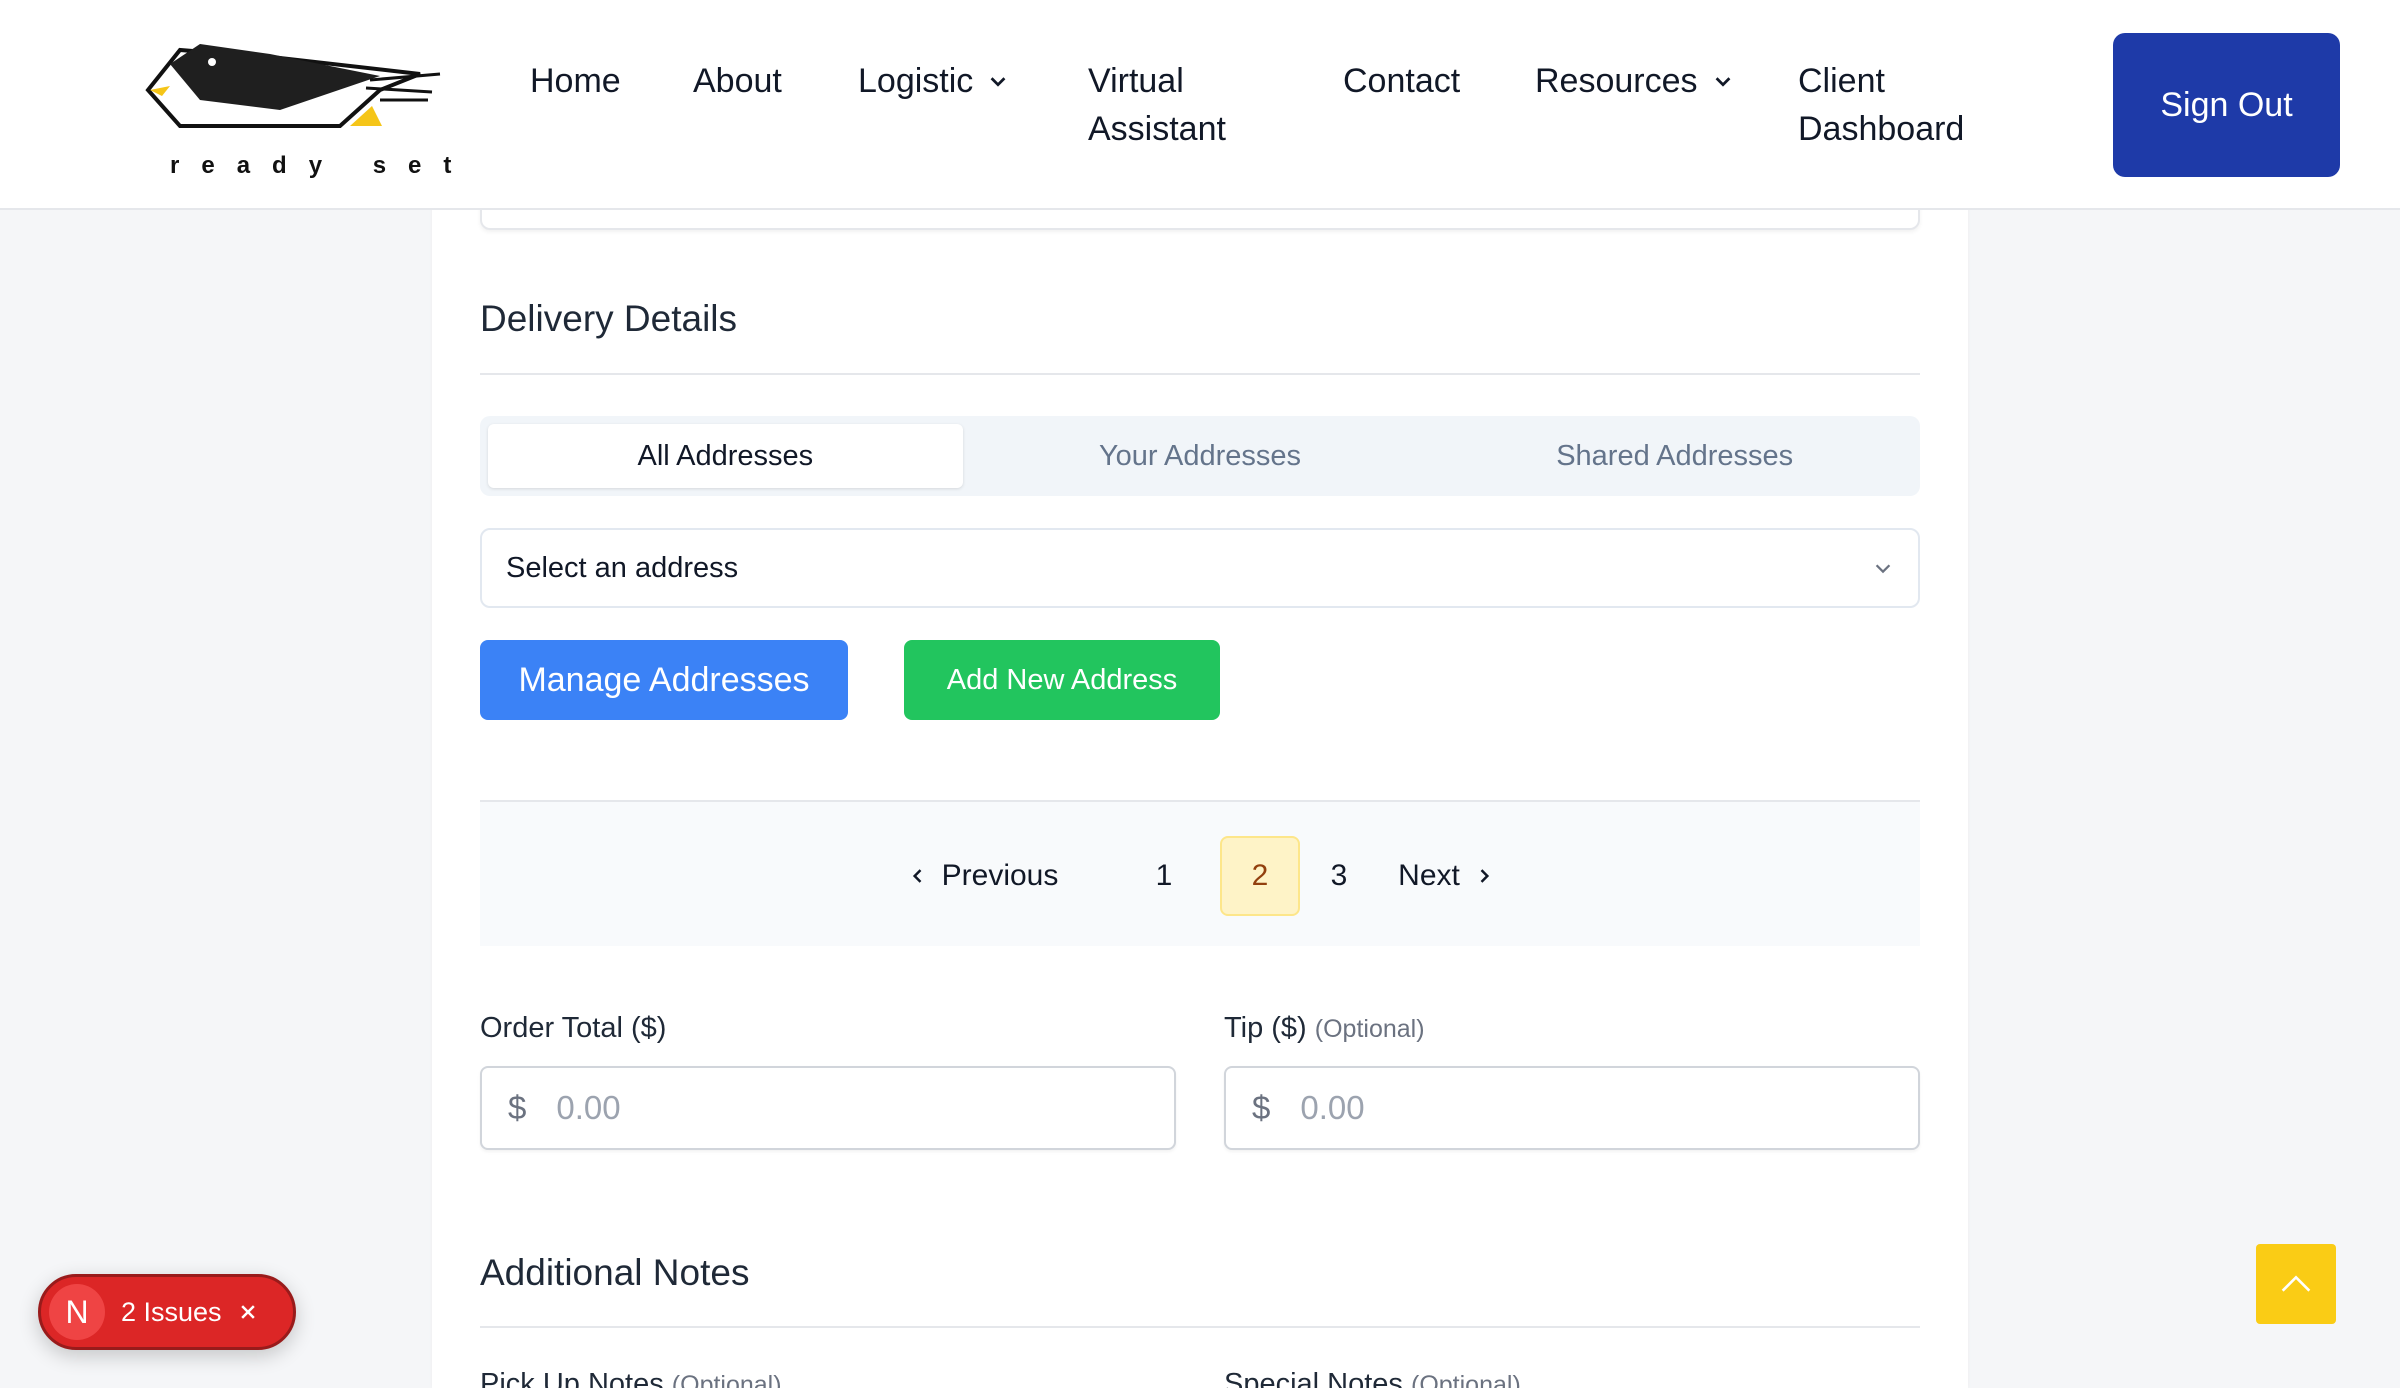 The image size is (2400, 1388). Describe the element at coordinates (248, 1312) in the screenshot. I see `close-icon` at that location.